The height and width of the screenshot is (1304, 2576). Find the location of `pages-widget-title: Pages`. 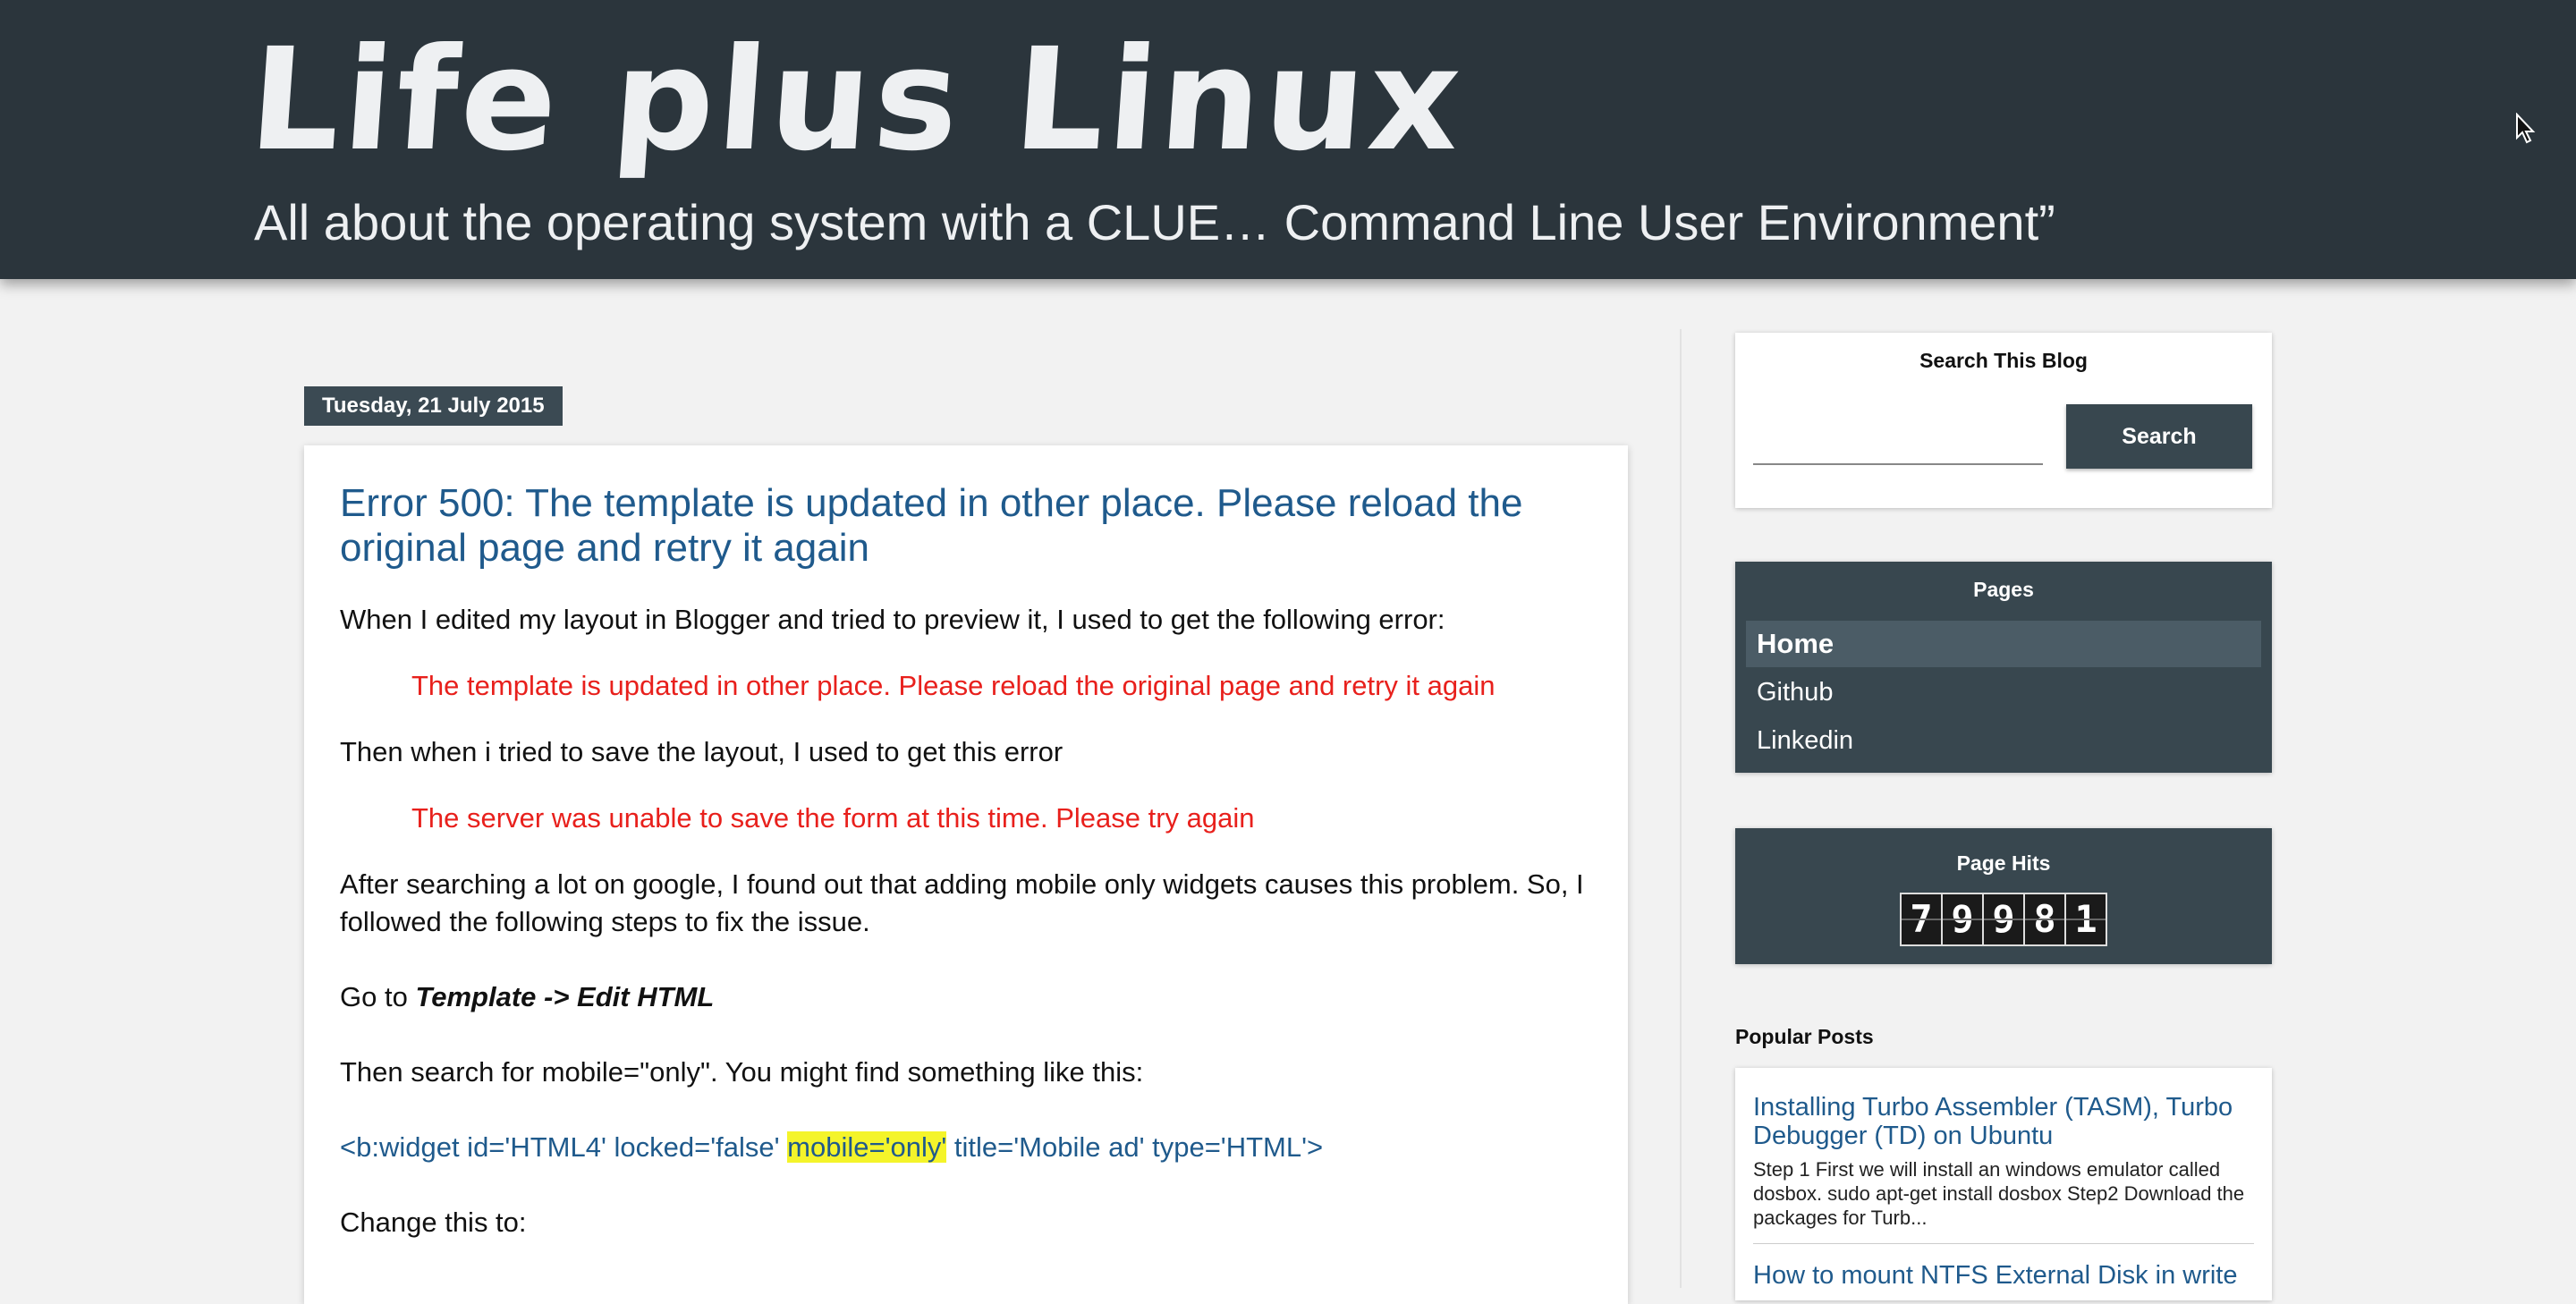

pages-widget-title: Pages is located at coordinates (2003, 589).